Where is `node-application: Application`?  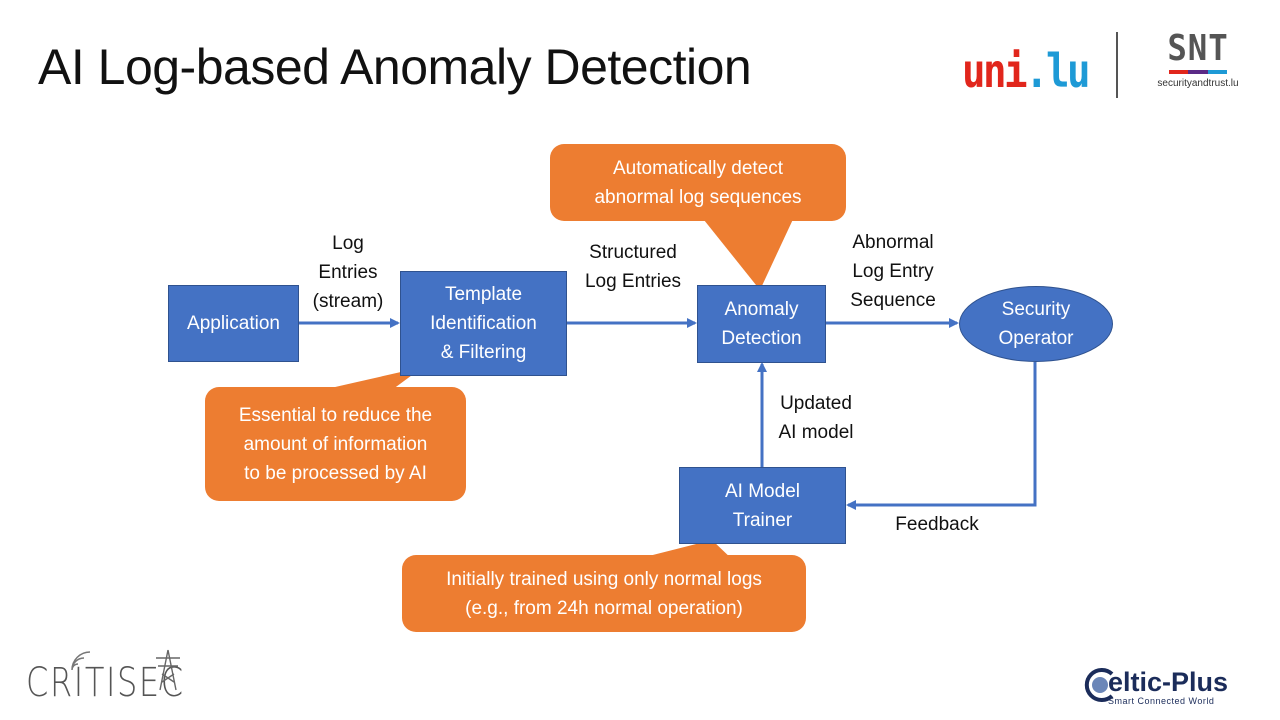 node-application: Application is located at coordinates (233, 323).